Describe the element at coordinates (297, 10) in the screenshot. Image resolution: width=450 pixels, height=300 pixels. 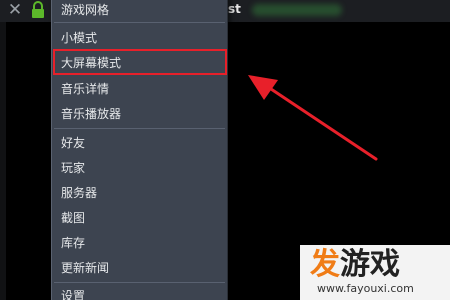
I see `blurred-url` at that location.